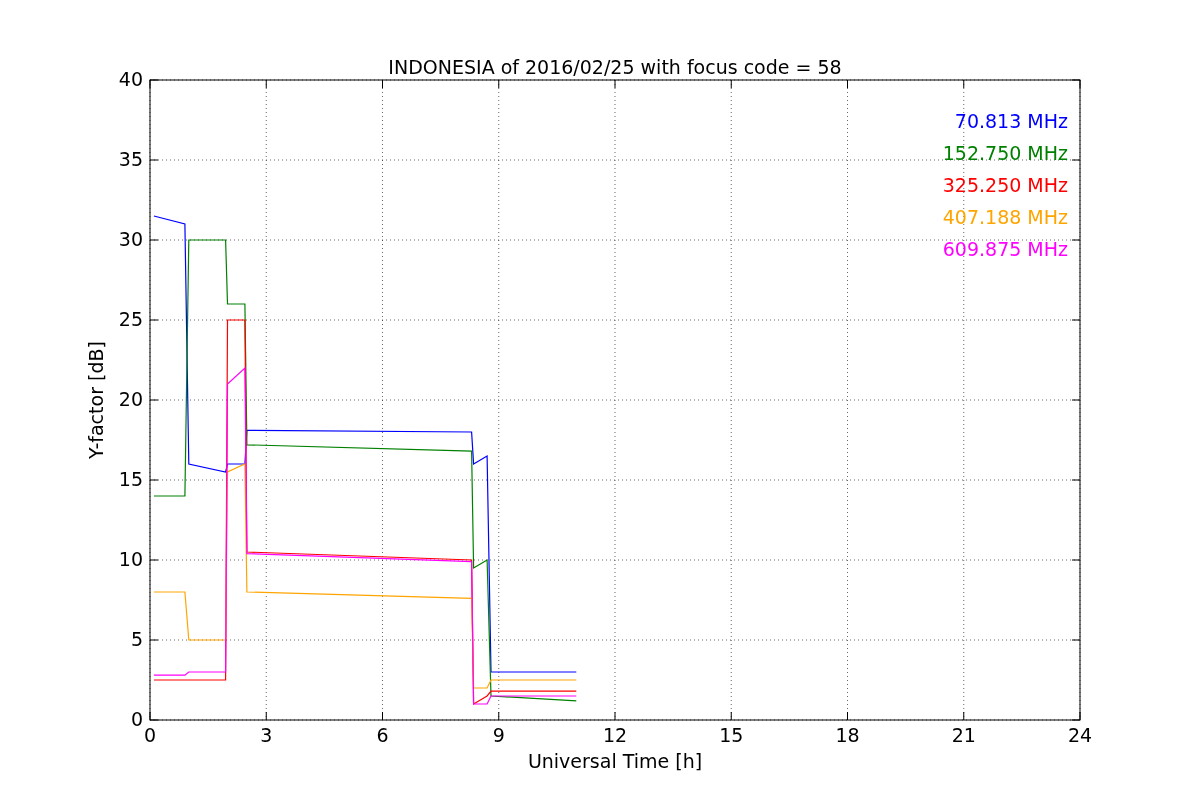  What do you see at coordinates (615, 735) in the screenshot?
I see `x-tick-label: 12` at bounding box center [615, 735].